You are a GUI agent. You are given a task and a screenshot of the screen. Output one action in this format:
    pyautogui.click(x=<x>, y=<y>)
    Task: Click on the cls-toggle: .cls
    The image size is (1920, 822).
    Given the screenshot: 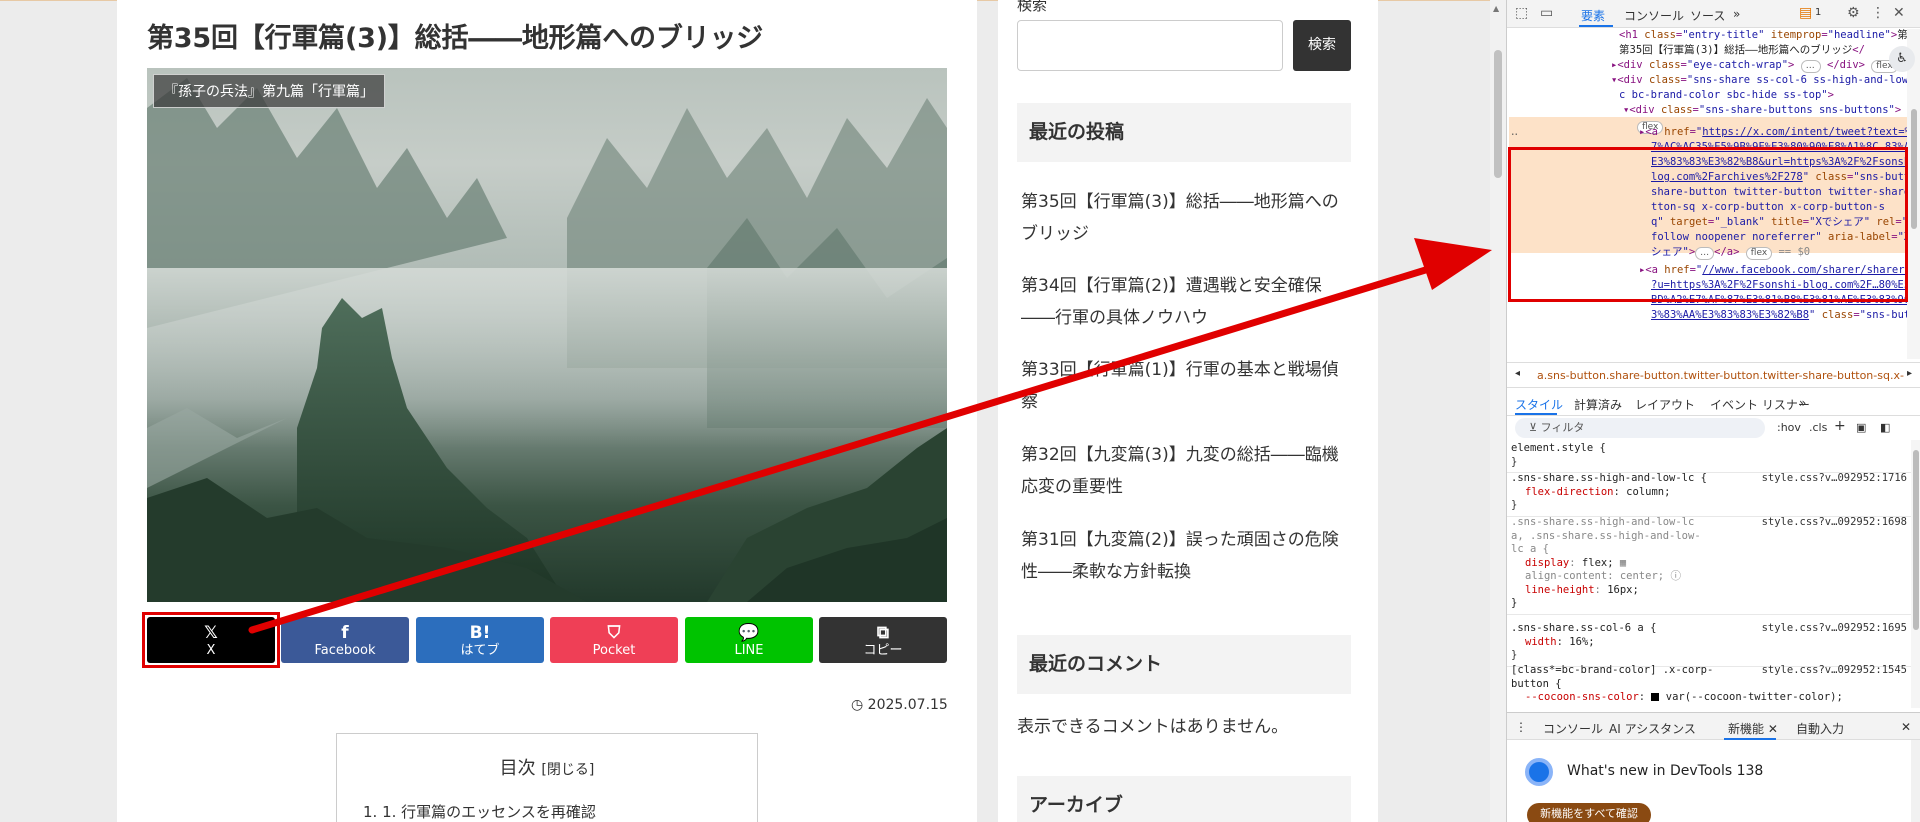 What is the action you would take?
    pyautogui.click(x=1818, y=427)
    